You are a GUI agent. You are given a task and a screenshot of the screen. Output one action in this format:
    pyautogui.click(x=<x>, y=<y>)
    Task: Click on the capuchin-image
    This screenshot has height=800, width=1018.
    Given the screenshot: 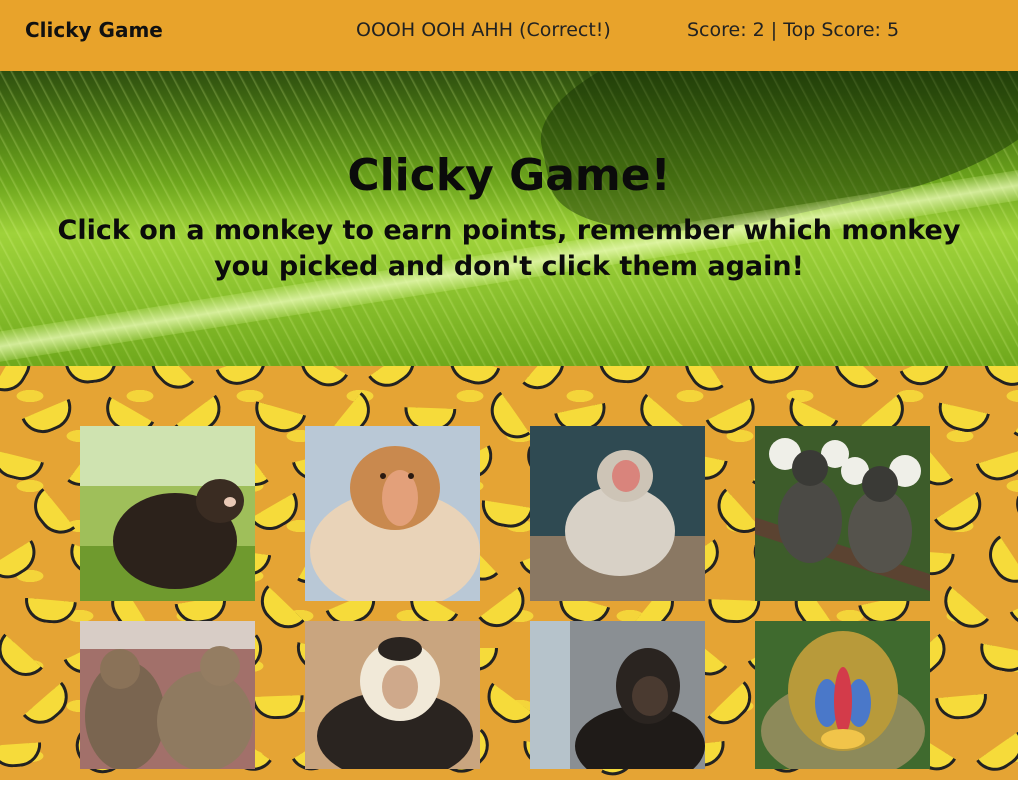 What is the action you would take?
    pyautogui.click(x=392, y=695)
    